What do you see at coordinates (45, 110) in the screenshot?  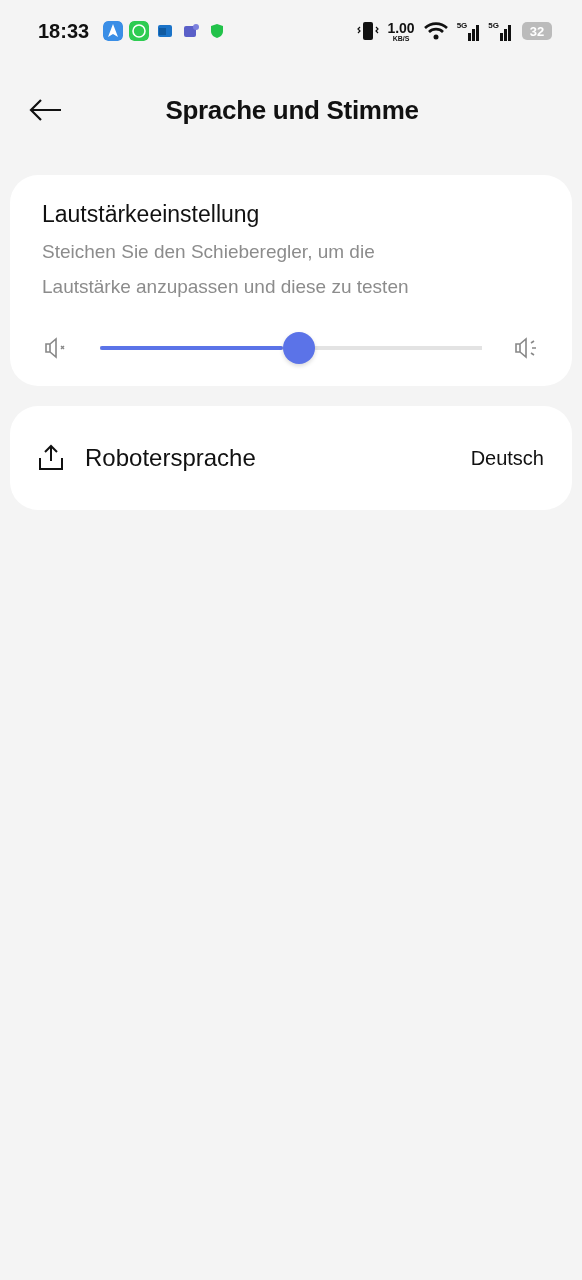 I see `back-arrow-icon` at bounding box center [45, 110].